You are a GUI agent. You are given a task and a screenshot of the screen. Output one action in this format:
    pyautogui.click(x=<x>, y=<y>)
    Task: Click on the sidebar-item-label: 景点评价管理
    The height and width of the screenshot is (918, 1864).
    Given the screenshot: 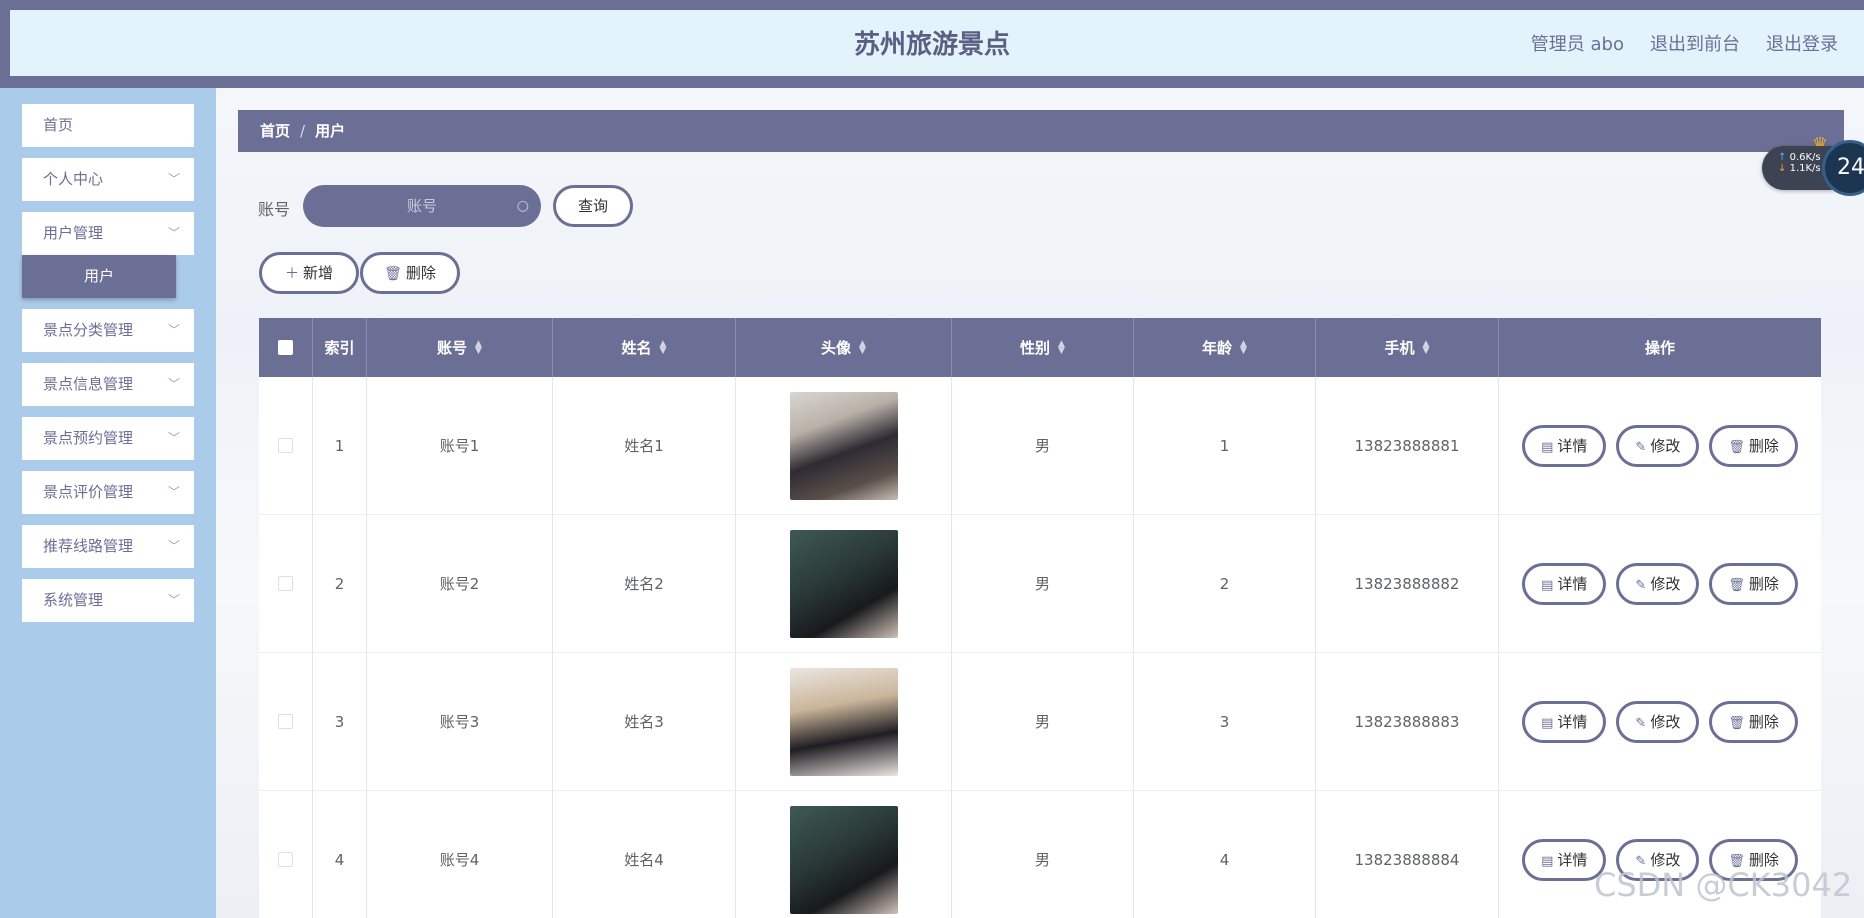 What is the action you would take?
    pyautogui.click(x=88, y=492)
    